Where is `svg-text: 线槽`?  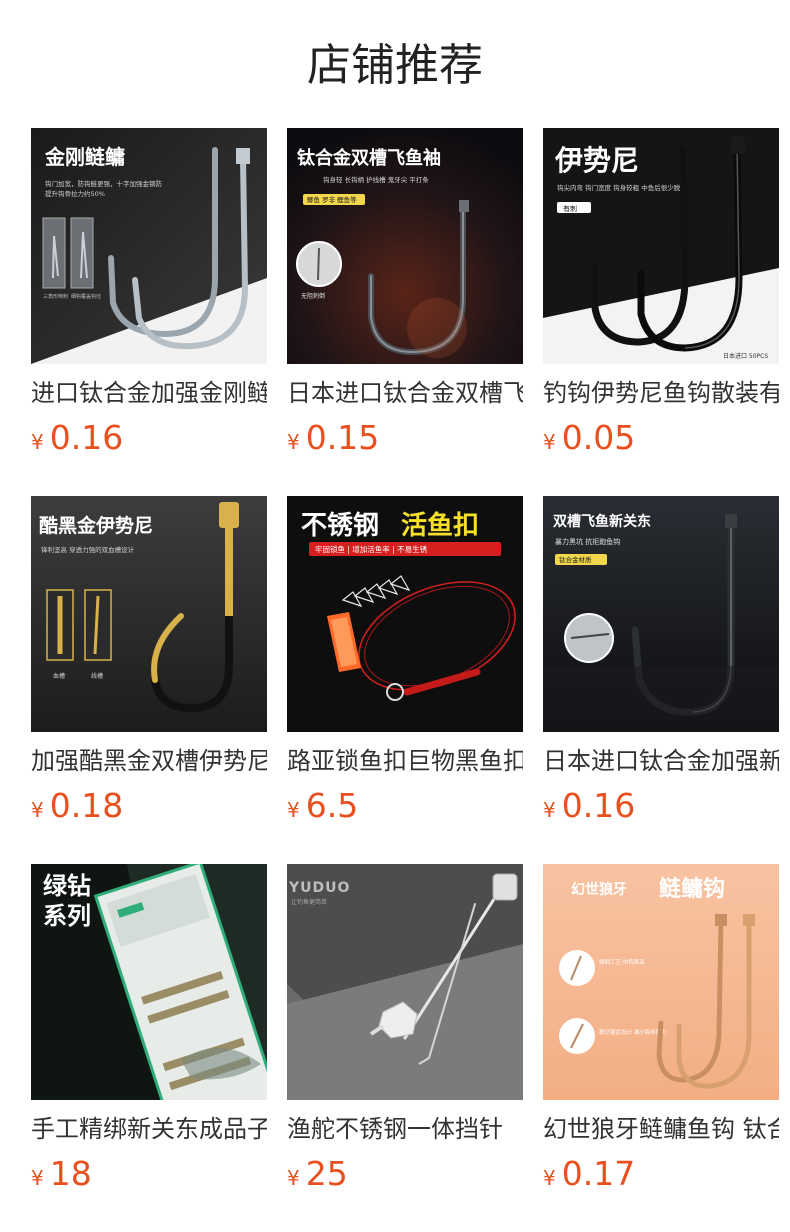
svg-text: 线槽 is located at coordinates (97, 676).